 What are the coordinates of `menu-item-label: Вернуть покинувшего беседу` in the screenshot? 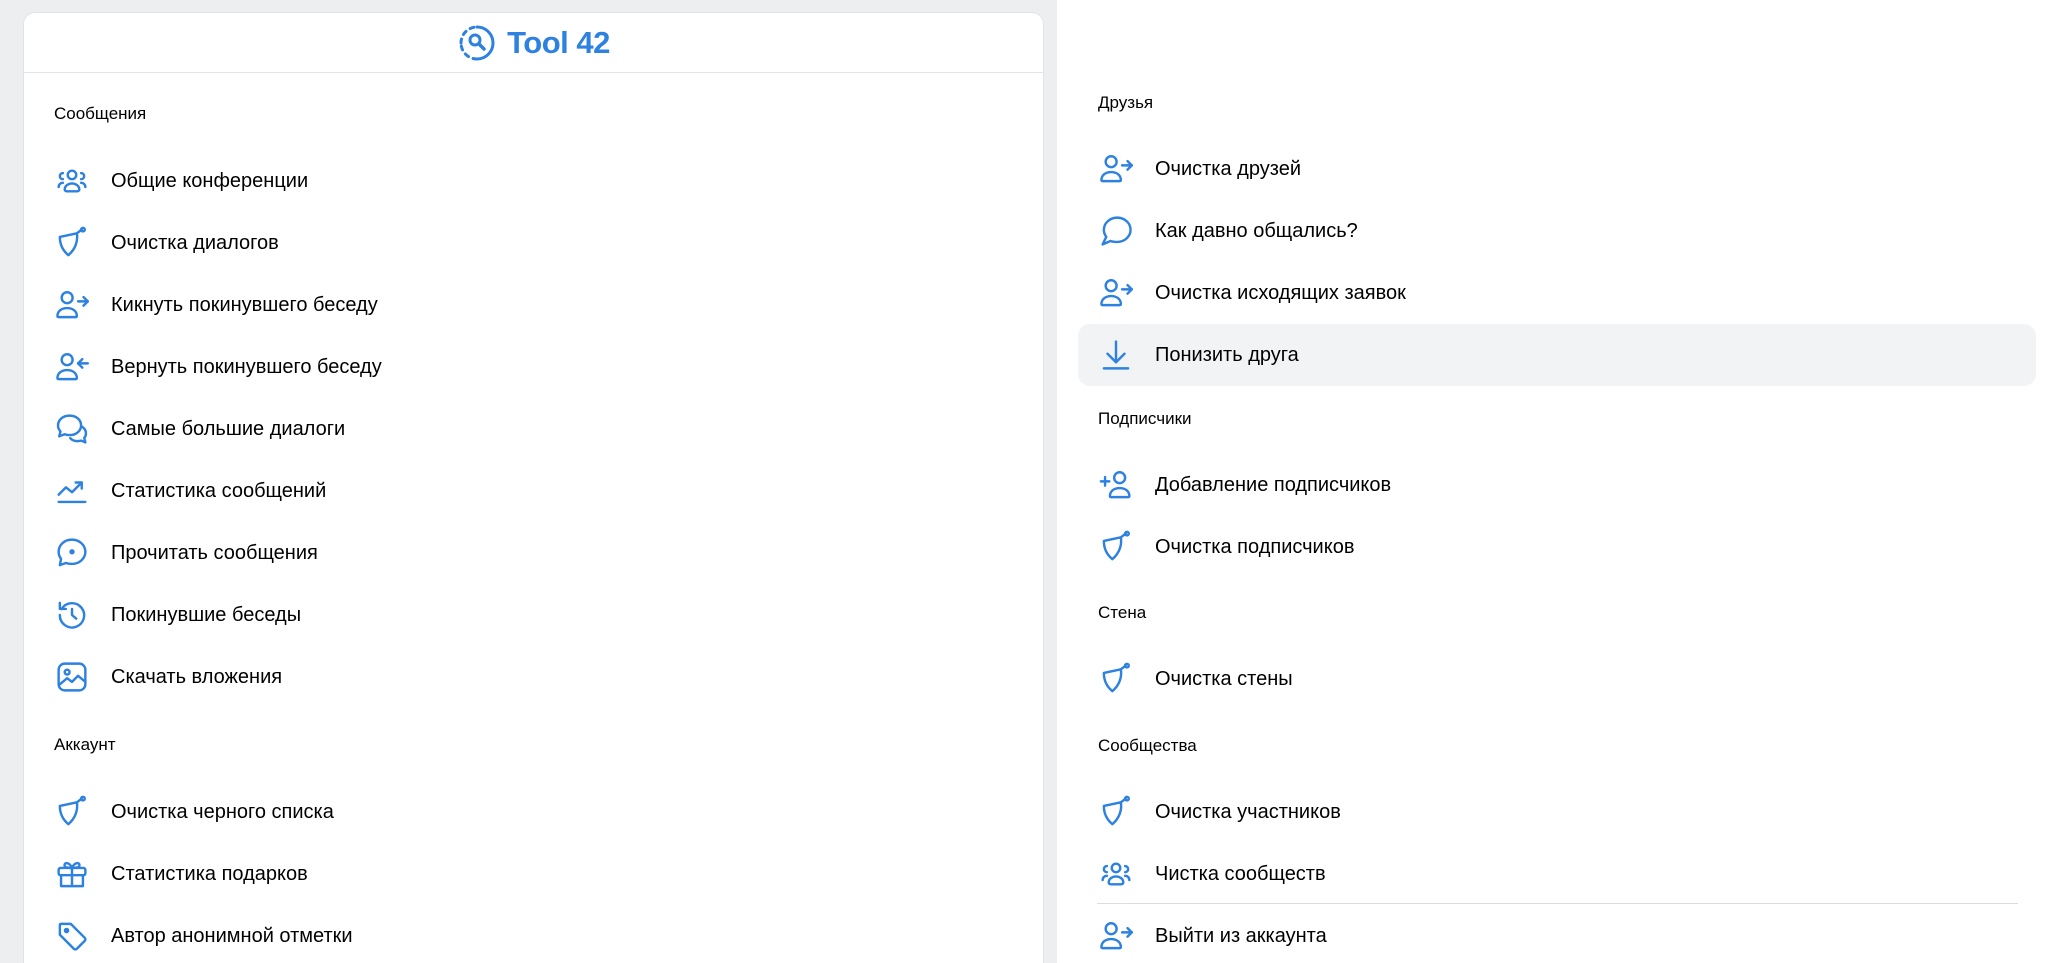 It's located at (246, 366).